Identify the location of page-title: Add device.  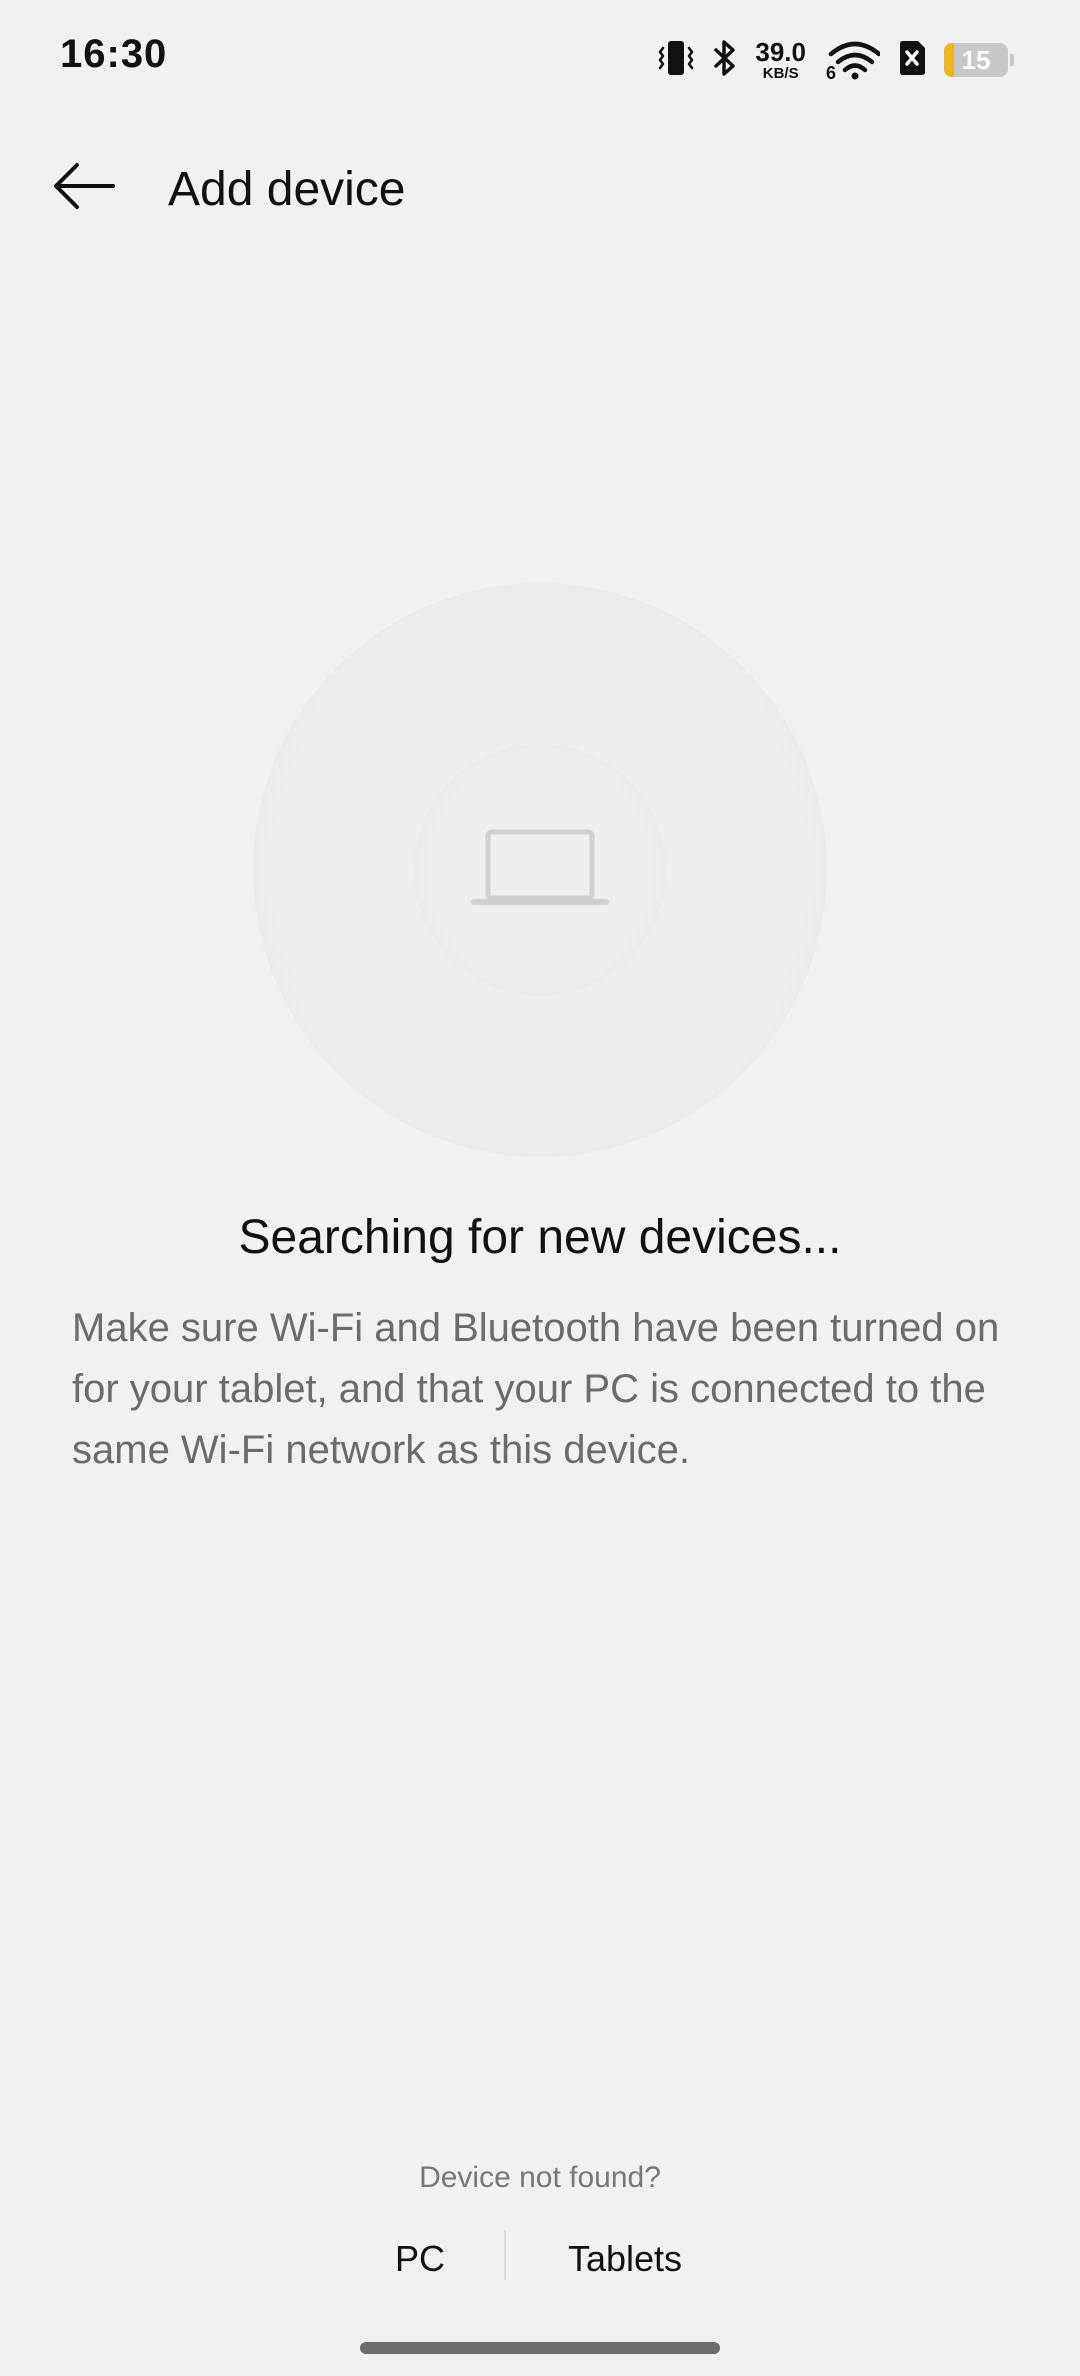
(287, 189).